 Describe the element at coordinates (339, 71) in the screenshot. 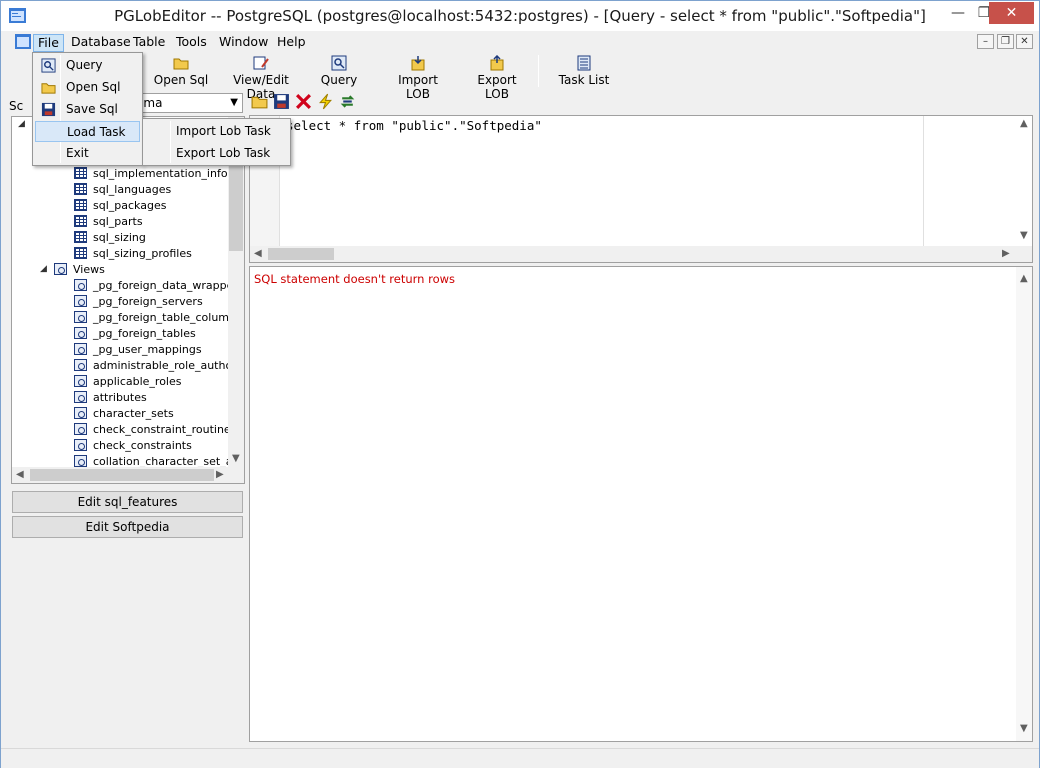

I see `query-button: Query` at that location.